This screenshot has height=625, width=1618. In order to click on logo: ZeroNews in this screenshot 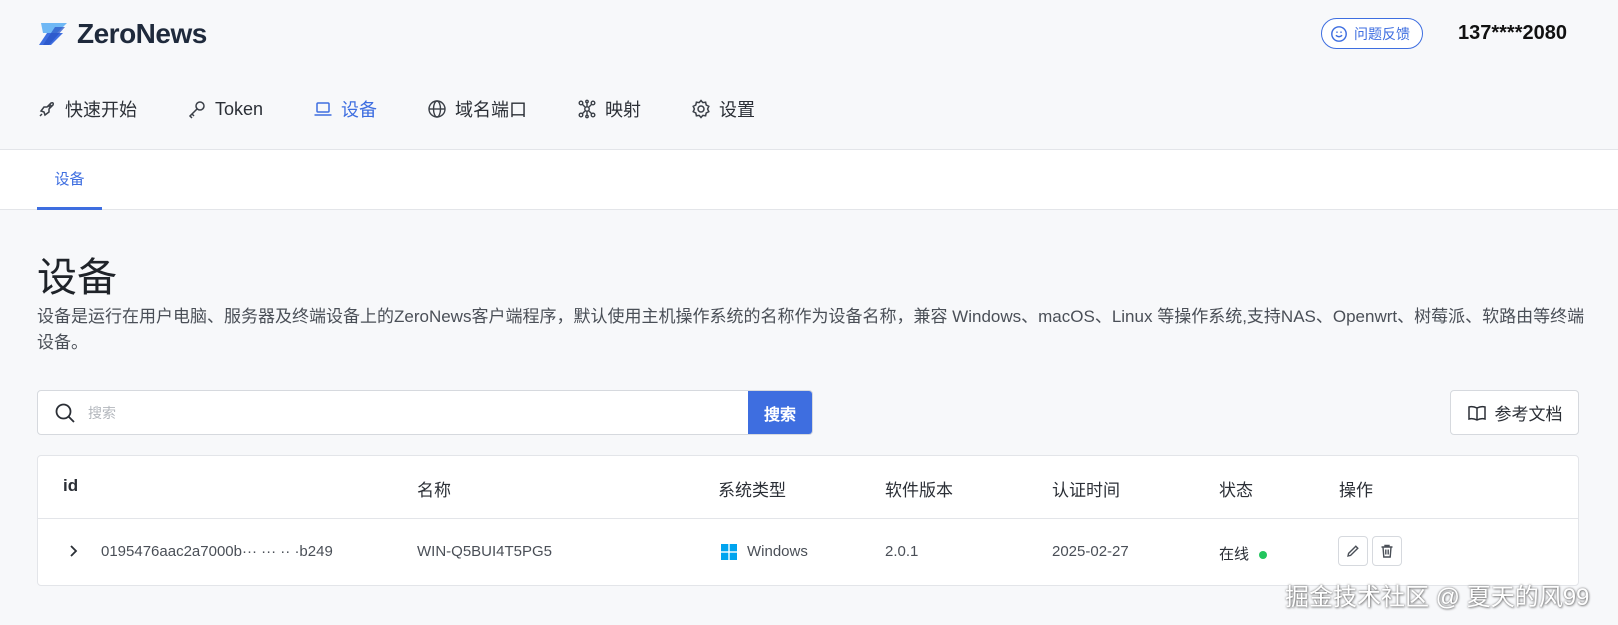, I will do `click(122, 34)`.